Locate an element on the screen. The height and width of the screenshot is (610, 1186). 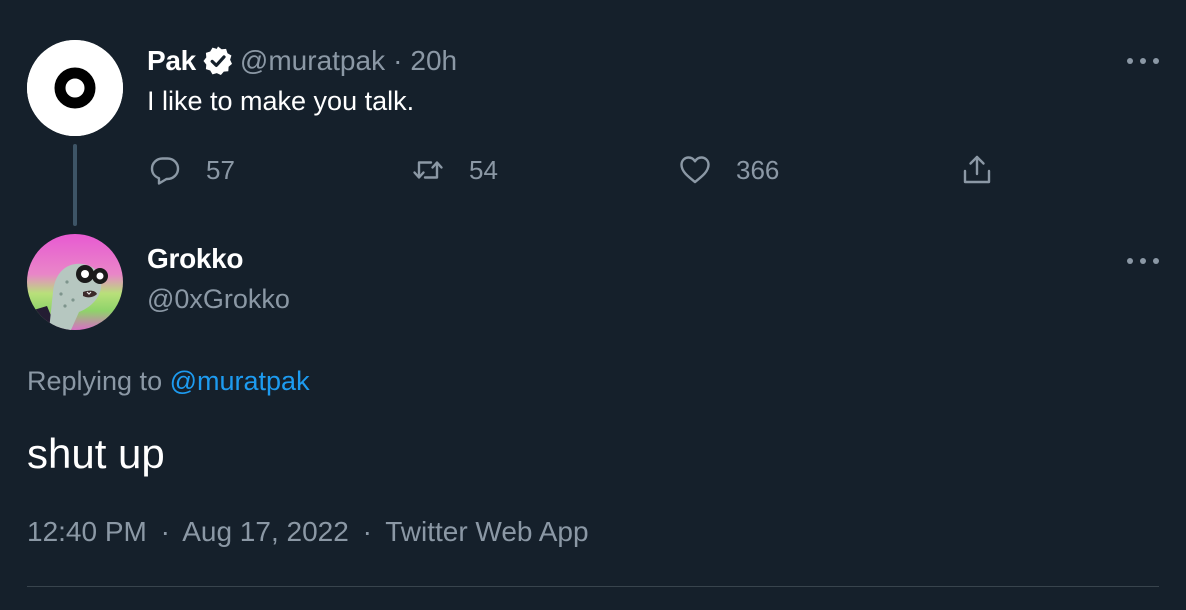
replying-to-mention: @muratpak is located at coordinates (240, 381).